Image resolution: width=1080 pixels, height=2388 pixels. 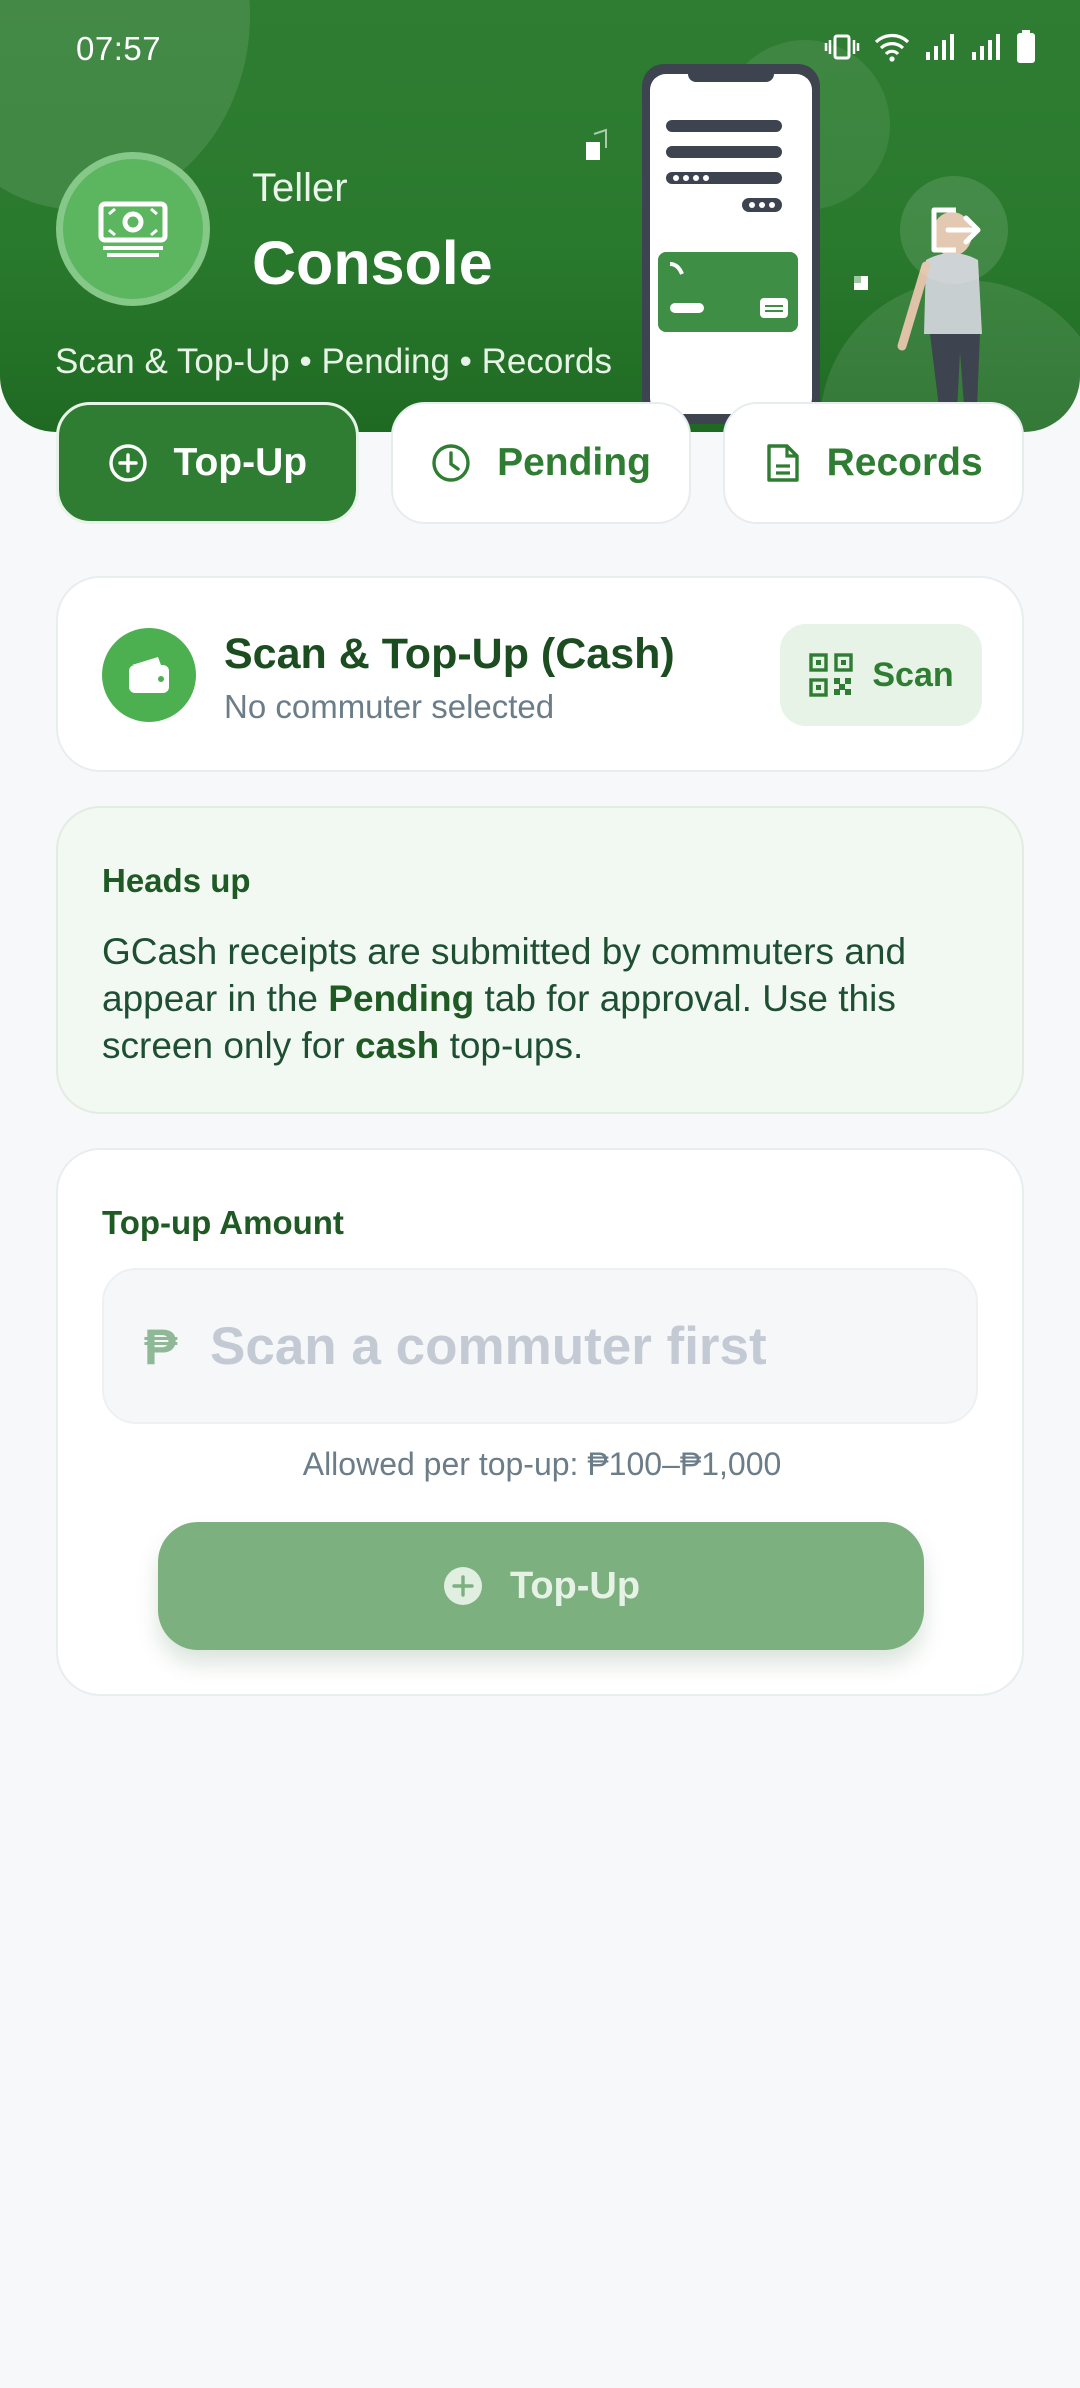 I want to click on notice-title: Heads up, so click(x=176, y=880).